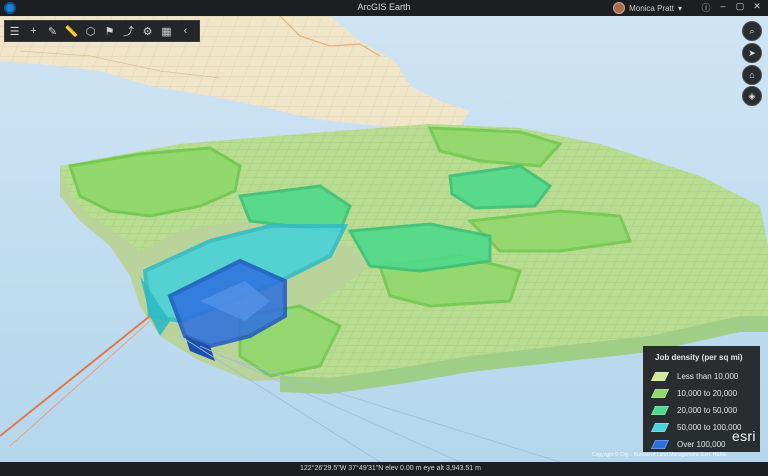 The height and width of the screenshot is (476, 768). I want to click on home-icon: ⌂, so click(752, 75).